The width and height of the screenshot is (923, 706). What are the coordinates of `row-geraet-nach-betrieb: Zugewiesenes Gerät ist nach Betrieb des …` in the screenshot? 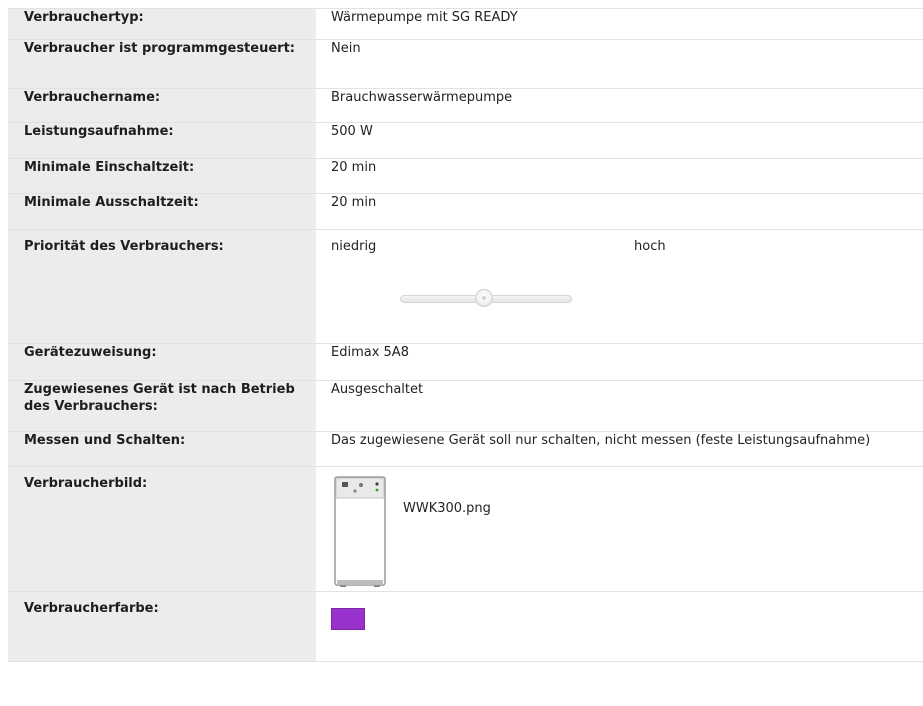 It's located at (465, 406).